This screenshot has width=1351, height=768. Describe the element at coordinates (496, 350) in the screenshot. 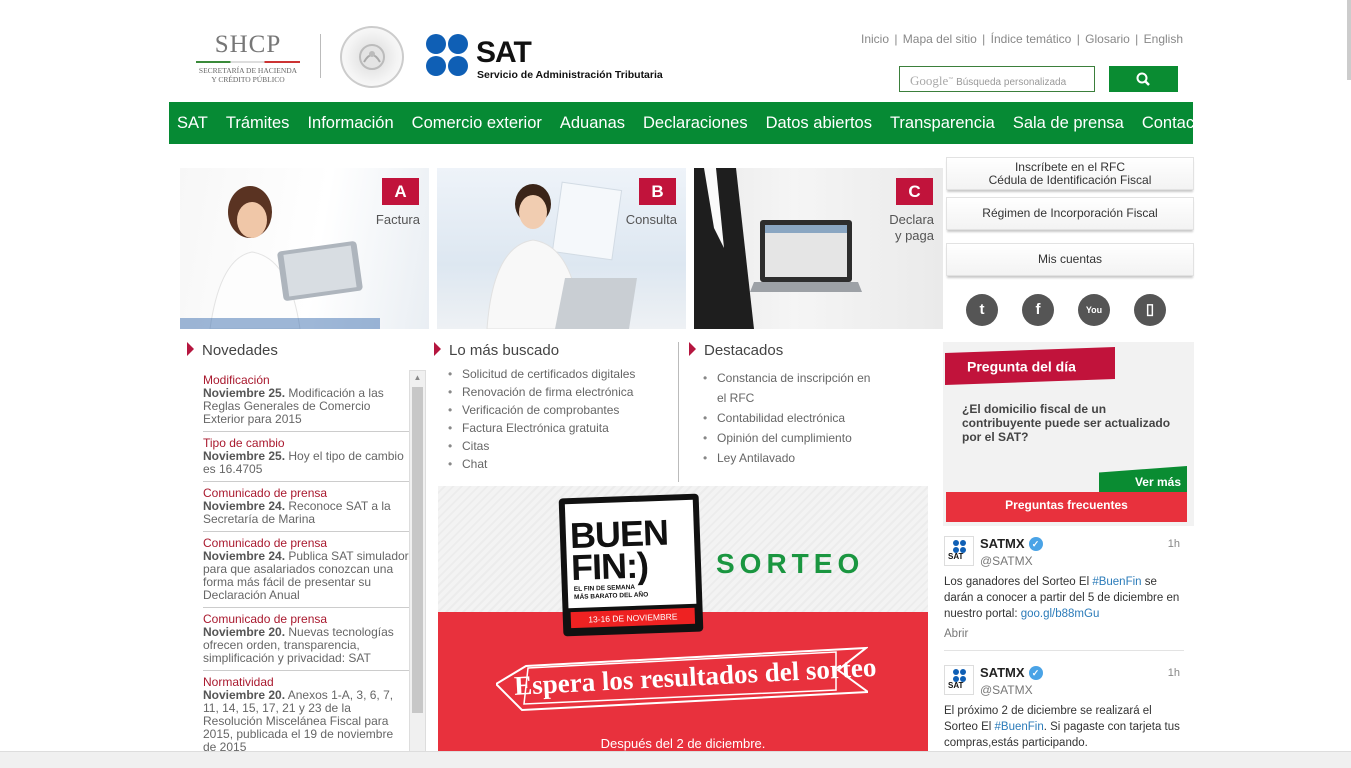

I see `mas-buscado-title: Lo más buscado` at that location.